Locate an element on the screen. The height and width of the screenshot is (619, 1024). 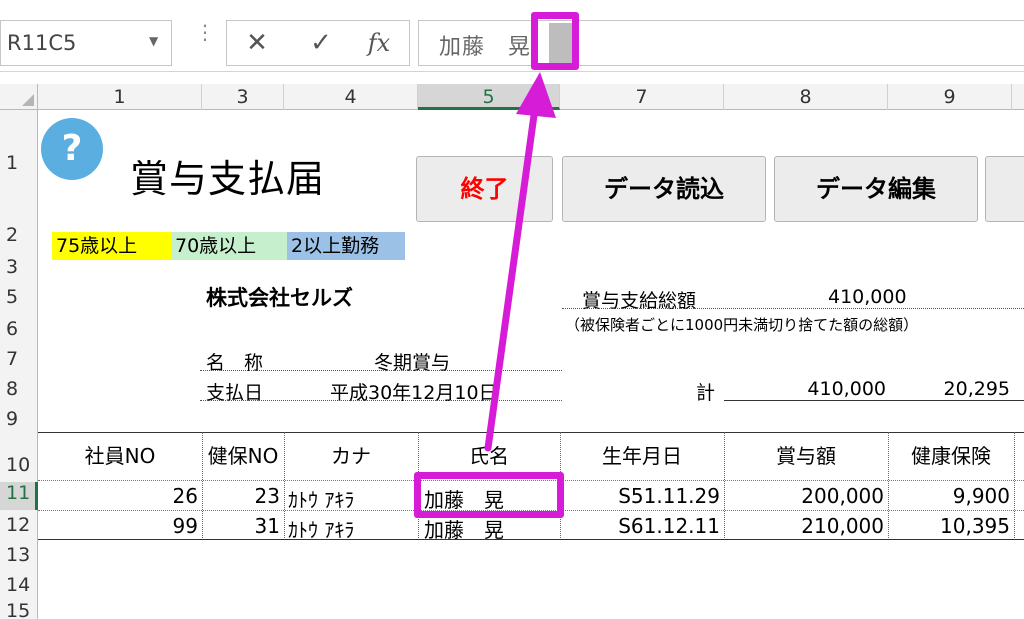
table-header-health-insurance: 健康保険 is located at coordinates (951, 456).